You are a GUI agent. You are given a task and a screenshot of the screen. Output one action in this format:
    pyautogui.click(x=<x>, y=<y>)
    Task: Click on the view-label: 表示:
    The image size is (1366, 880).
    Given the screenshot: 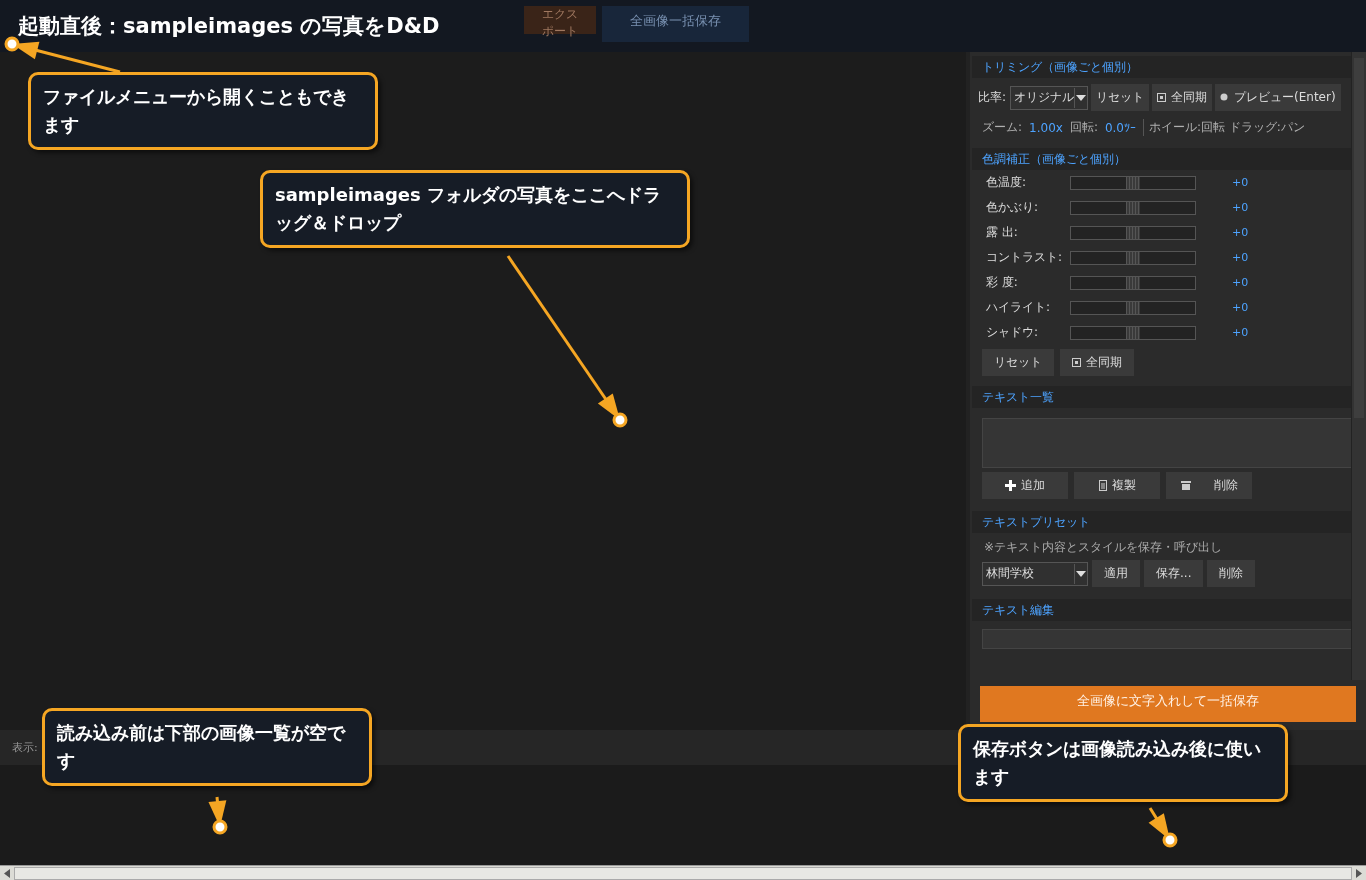 What is the action you would take?
    pyautogui.click(x=25, y=747)
    